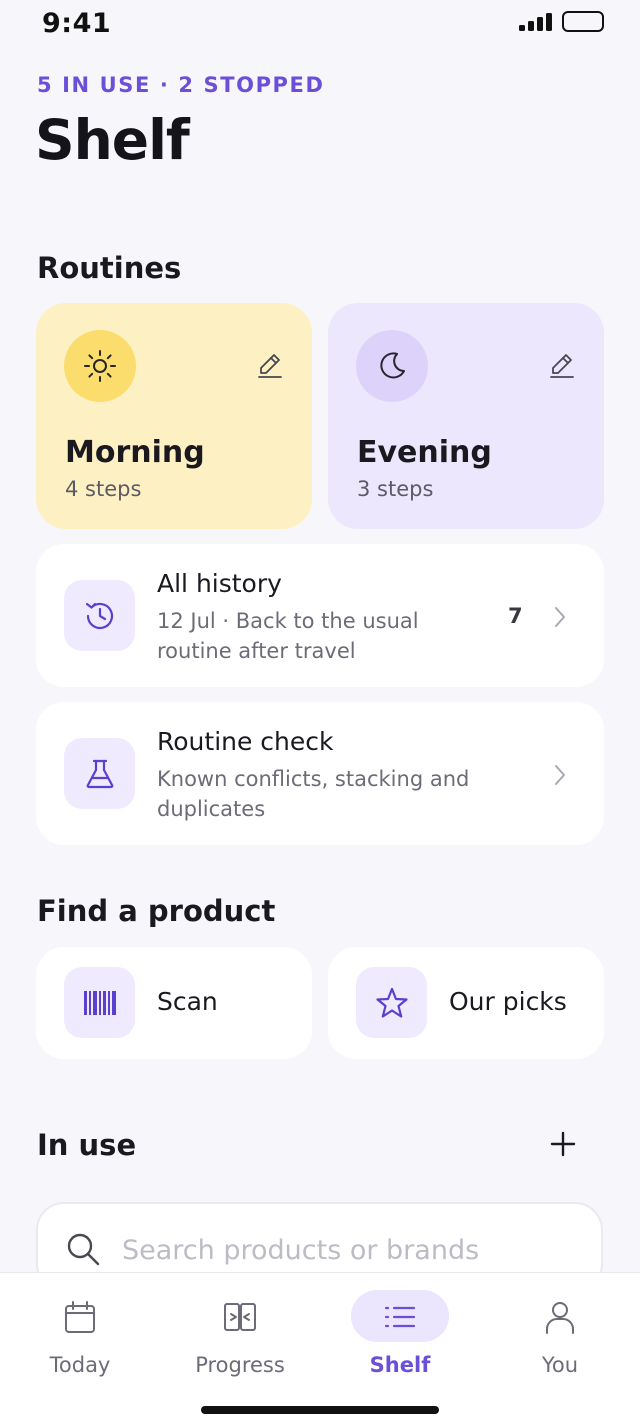 This screenshot has height=1422, width=640. Describe the element at coordinates (560, 1317) in the screenshot. I see `user-icon` at that location.